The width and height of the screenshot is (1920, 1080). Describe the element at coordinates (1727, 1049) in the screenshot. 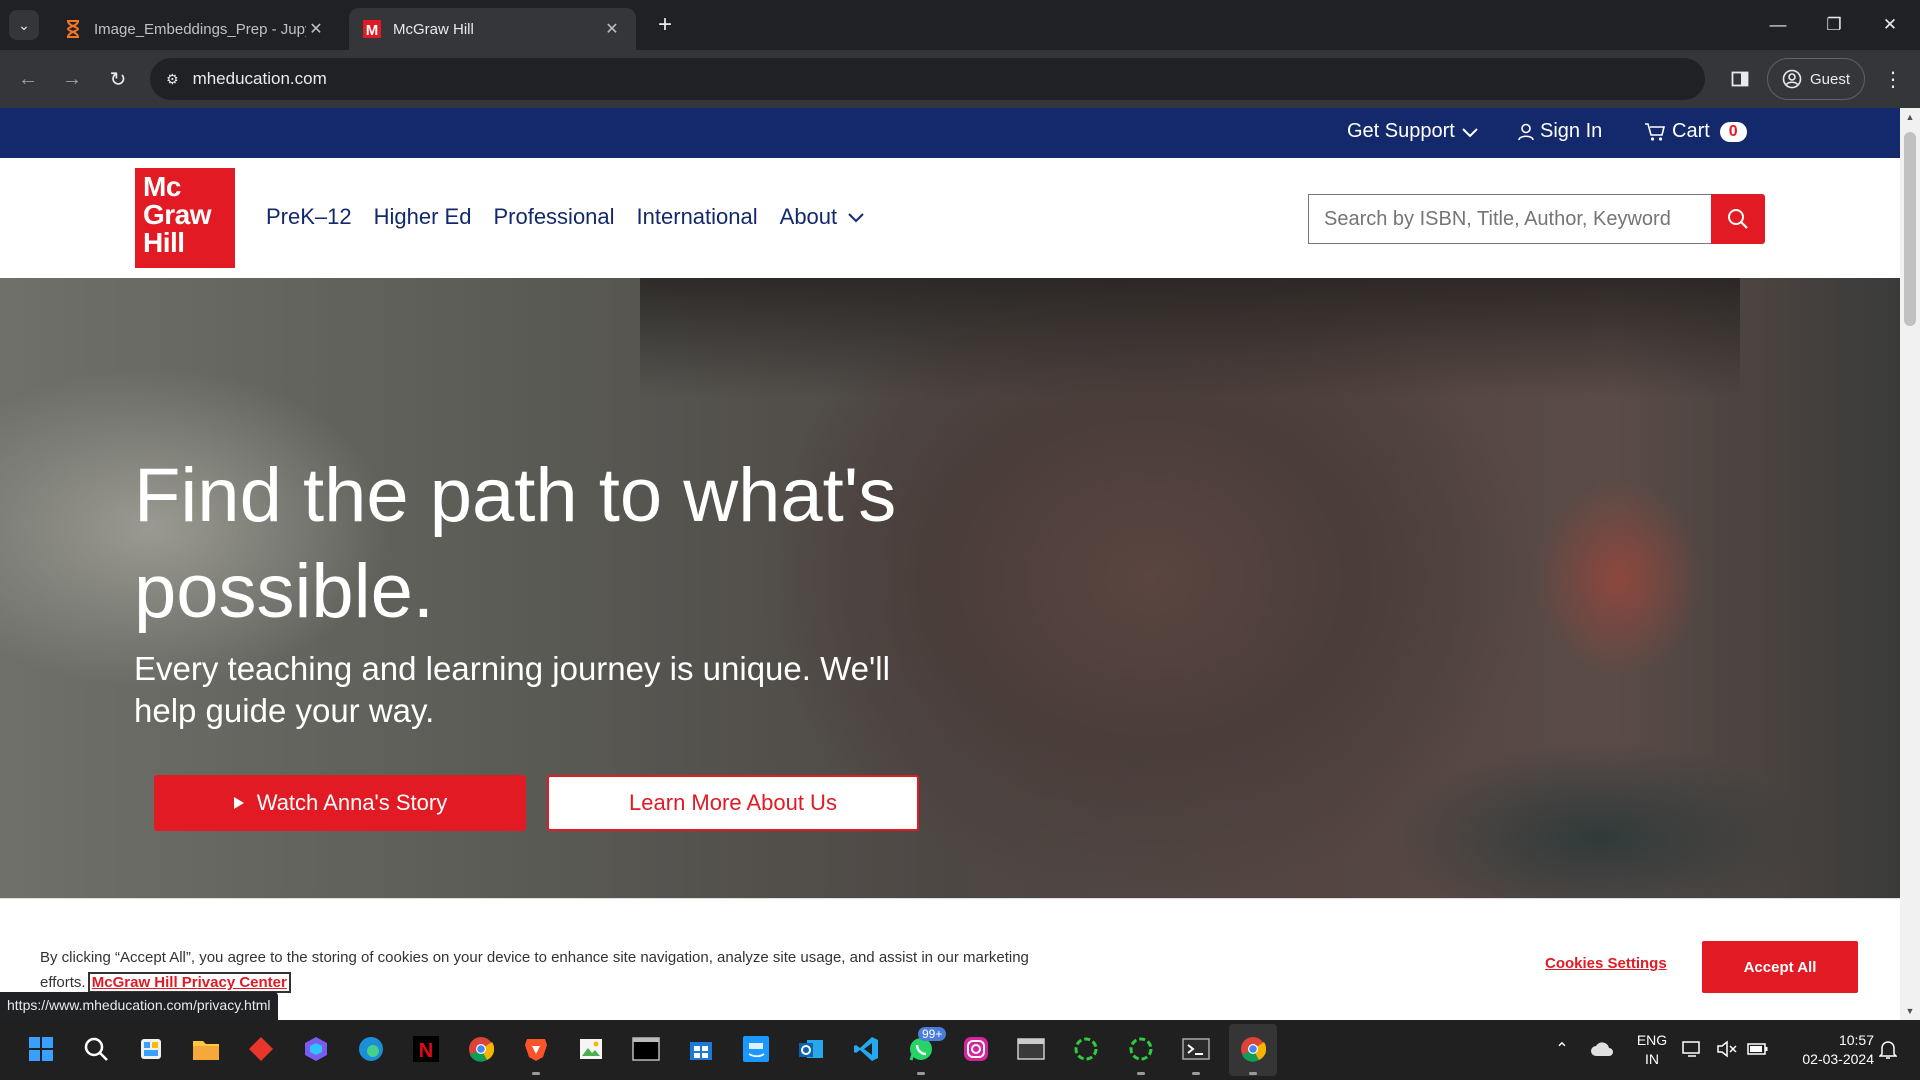

I see `speaker-muted-icon` at that location.